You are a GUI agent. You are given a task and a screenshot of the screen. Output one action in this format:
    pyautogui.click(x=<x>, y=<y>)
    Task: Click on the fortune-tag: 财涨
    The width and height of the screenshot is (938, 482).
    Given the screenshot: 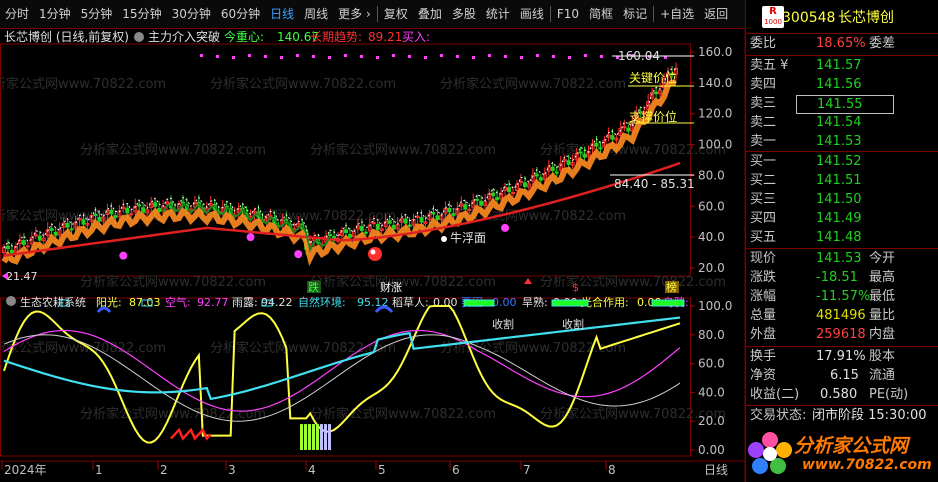 What is the action you would take?
    pyautogui.click(x=391, y=287)
    